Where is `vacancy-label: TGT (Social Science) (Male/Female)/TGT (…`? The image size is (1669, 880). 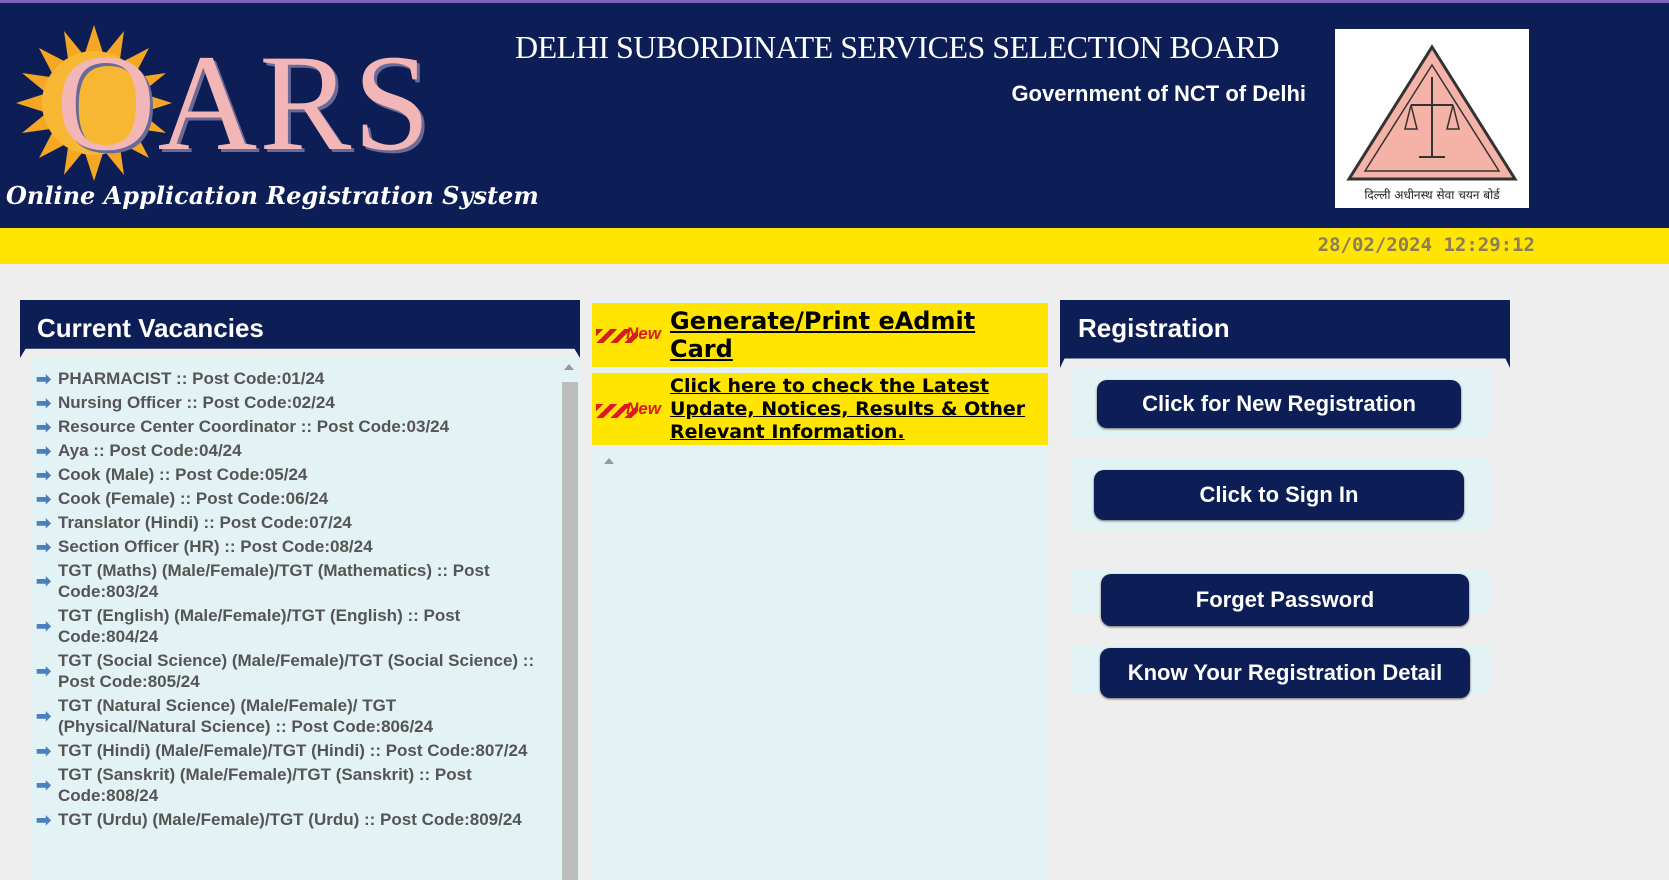 vacancy-label: TGT (Social Science) (Male/Female)/TGT (… is located at coordinates (296, 671).